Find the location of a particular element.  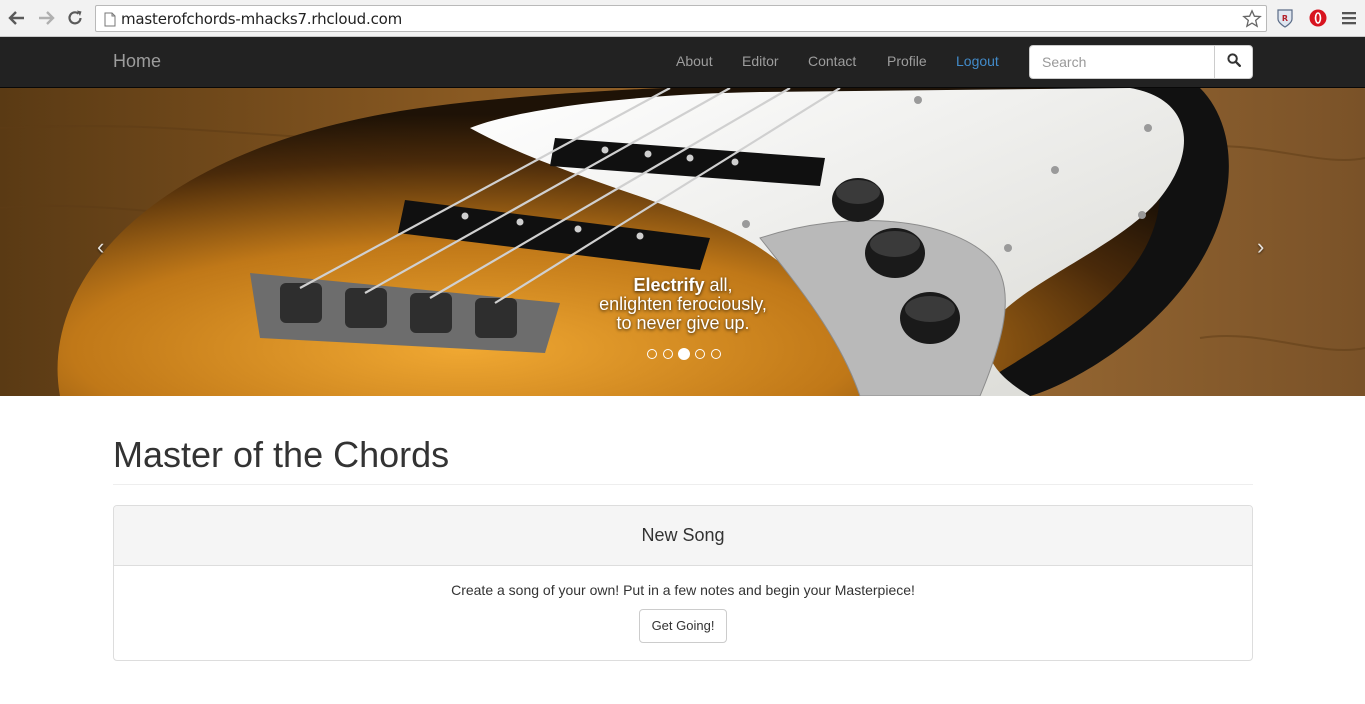

reload-icon is located at coordinates (75, 18).